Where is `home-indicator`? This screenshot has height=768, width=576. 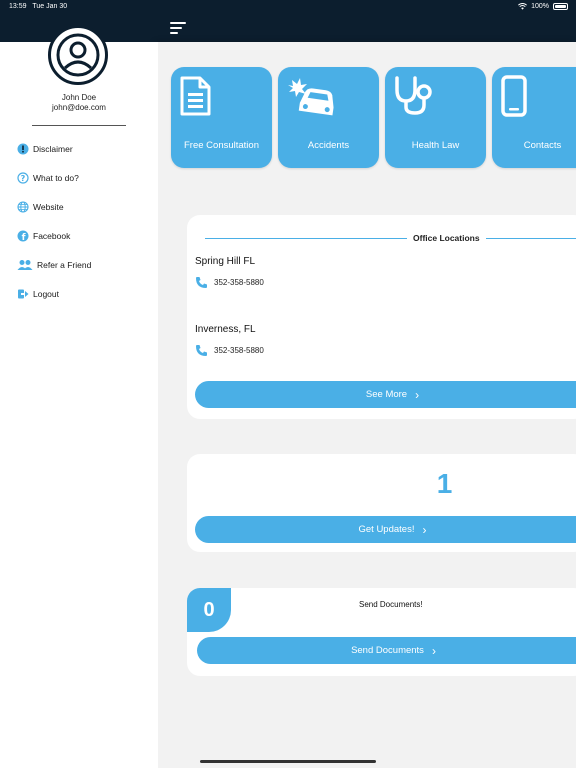 home-indicator is located at coordinates (288, 761).